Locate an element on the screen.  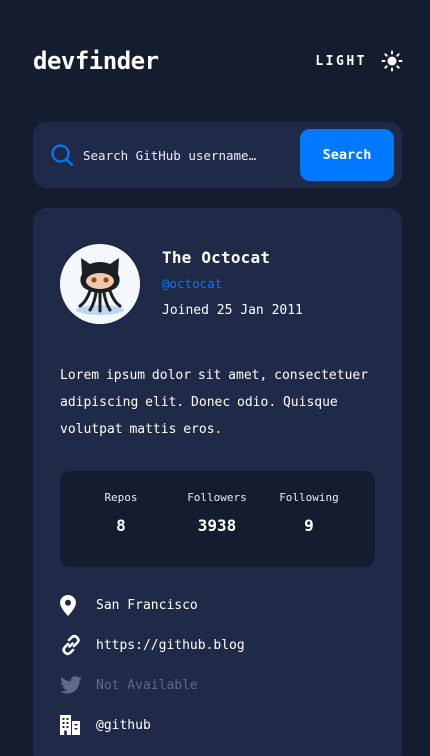
profile-twitter: Not Available is located at coordinates (147, 685).